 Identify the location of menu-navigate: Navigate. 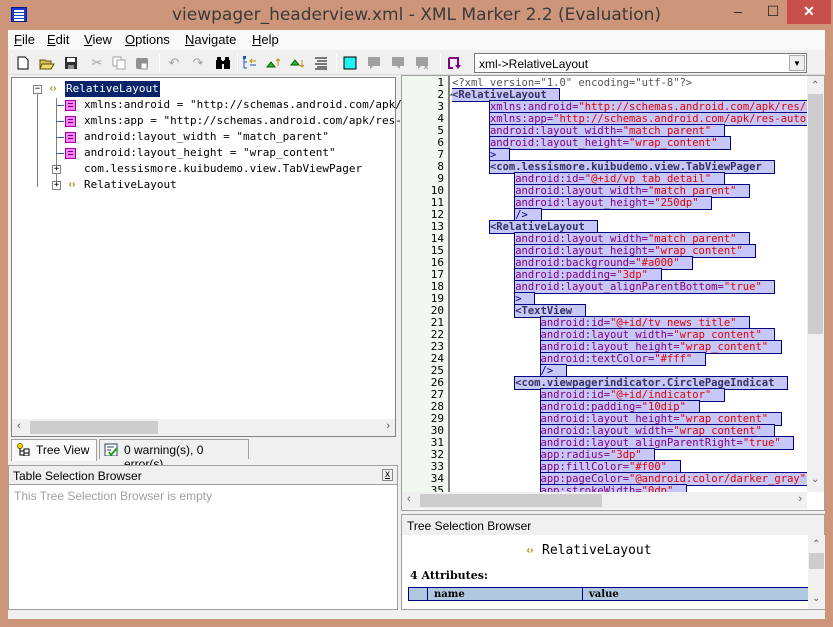
(210, 39).